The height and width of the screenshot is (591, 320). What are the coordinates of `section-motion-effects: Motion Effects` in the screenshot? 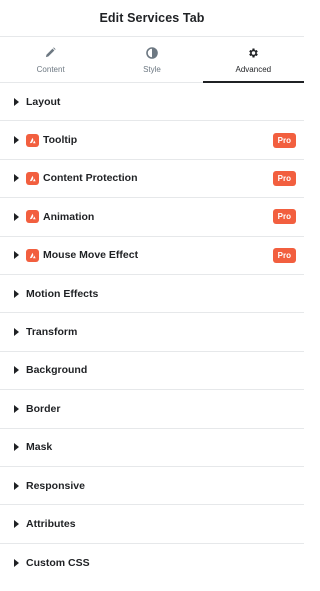 It's located at (152, 294).